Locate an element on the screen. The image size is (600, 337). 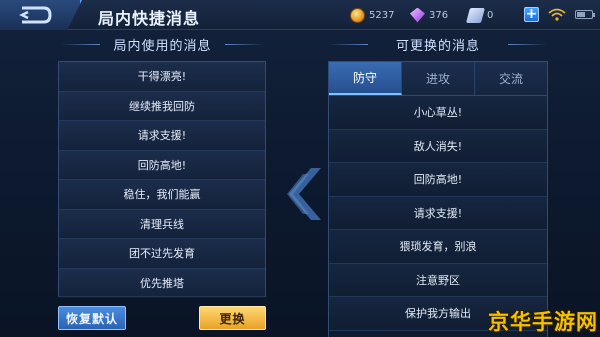
battery-icon is located at coordinates (585, 14).